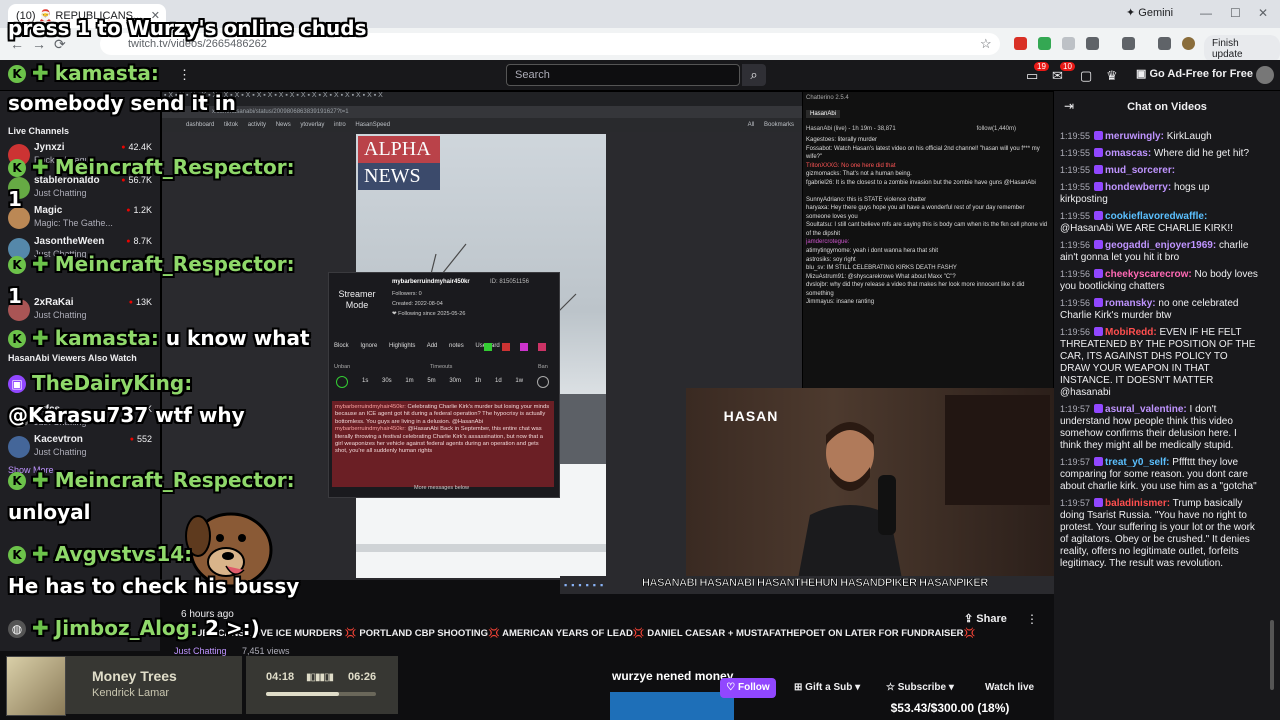 This screenshot has height=720, width=1280. What do you see at coordinates (991, 619) in the screenshot?
I see `share-label: Share` at bounding box center [991, 619].